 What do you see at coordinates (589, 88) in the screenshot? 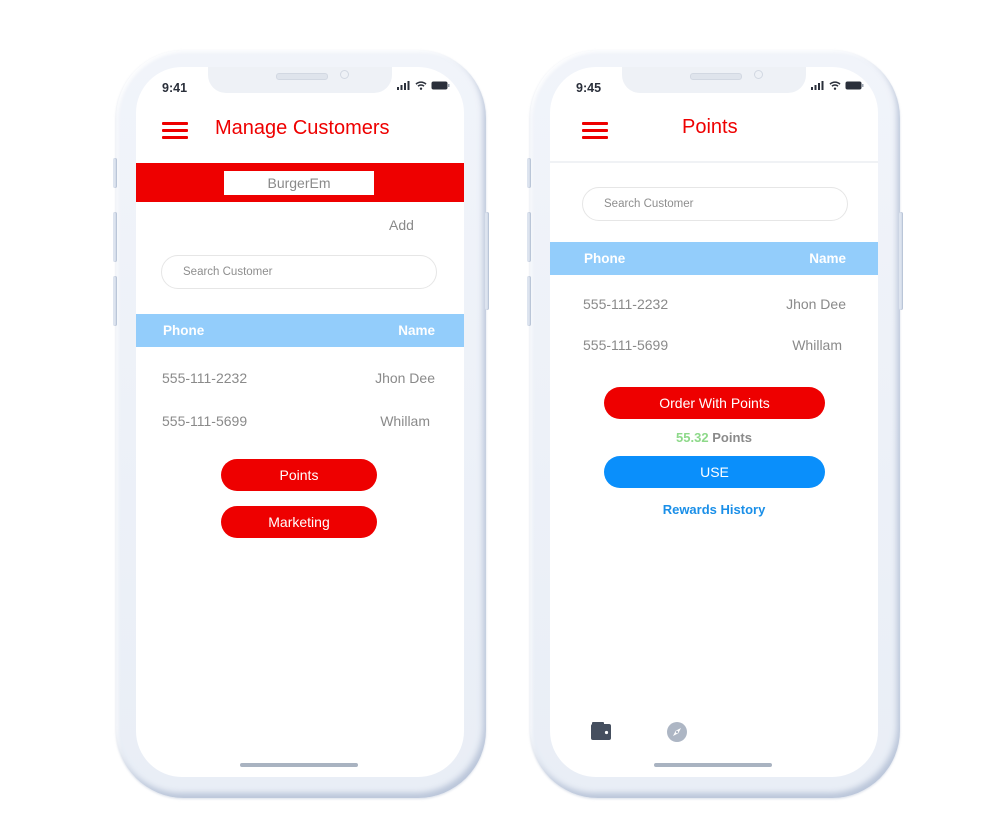
I see `status-time: 9:45` at bounding box center [589, 88].